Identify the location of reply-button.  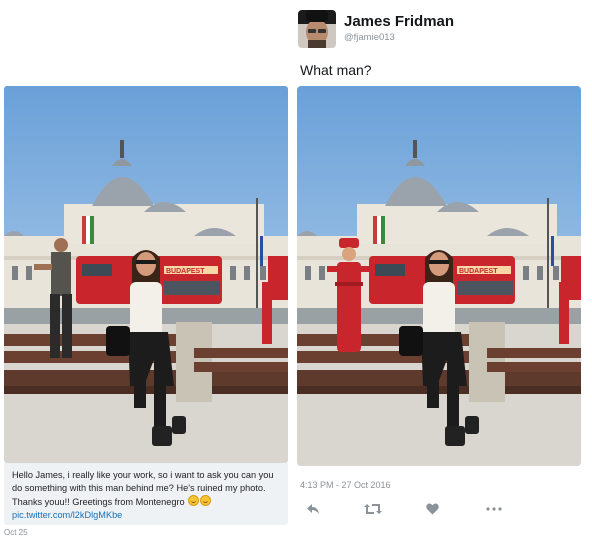
(313, 509).